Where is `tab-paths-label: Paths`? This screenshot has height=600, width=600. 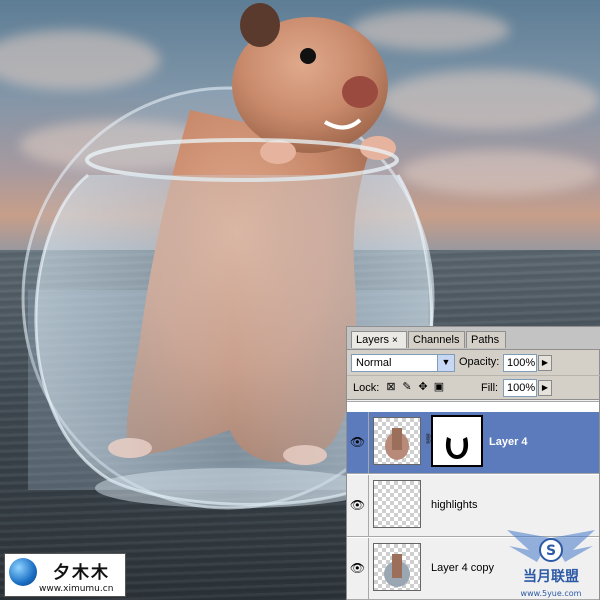
tab-paths-label: Paths is located at coordinates (485, 340).